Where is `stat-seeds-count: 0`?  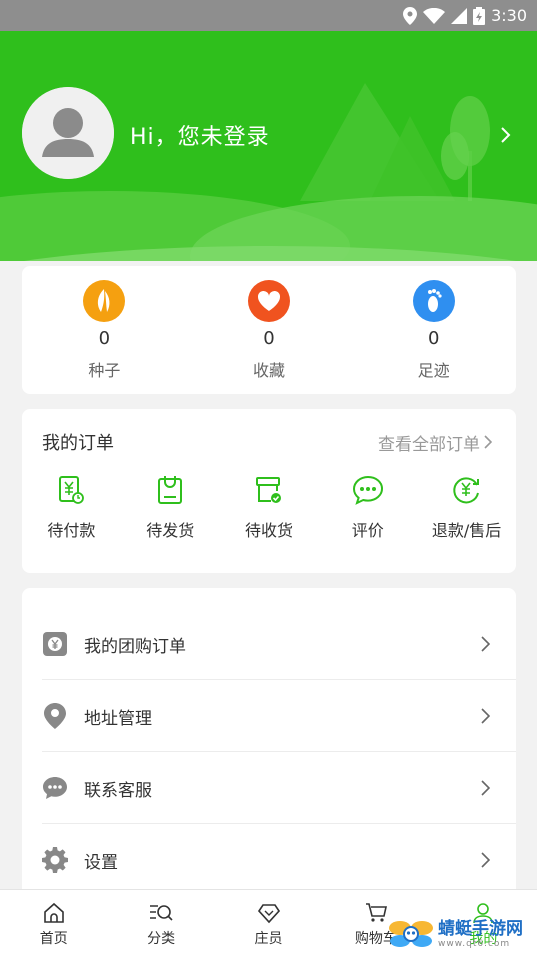 stat-seeds-count: 0 is located at coordinates (104, 338).